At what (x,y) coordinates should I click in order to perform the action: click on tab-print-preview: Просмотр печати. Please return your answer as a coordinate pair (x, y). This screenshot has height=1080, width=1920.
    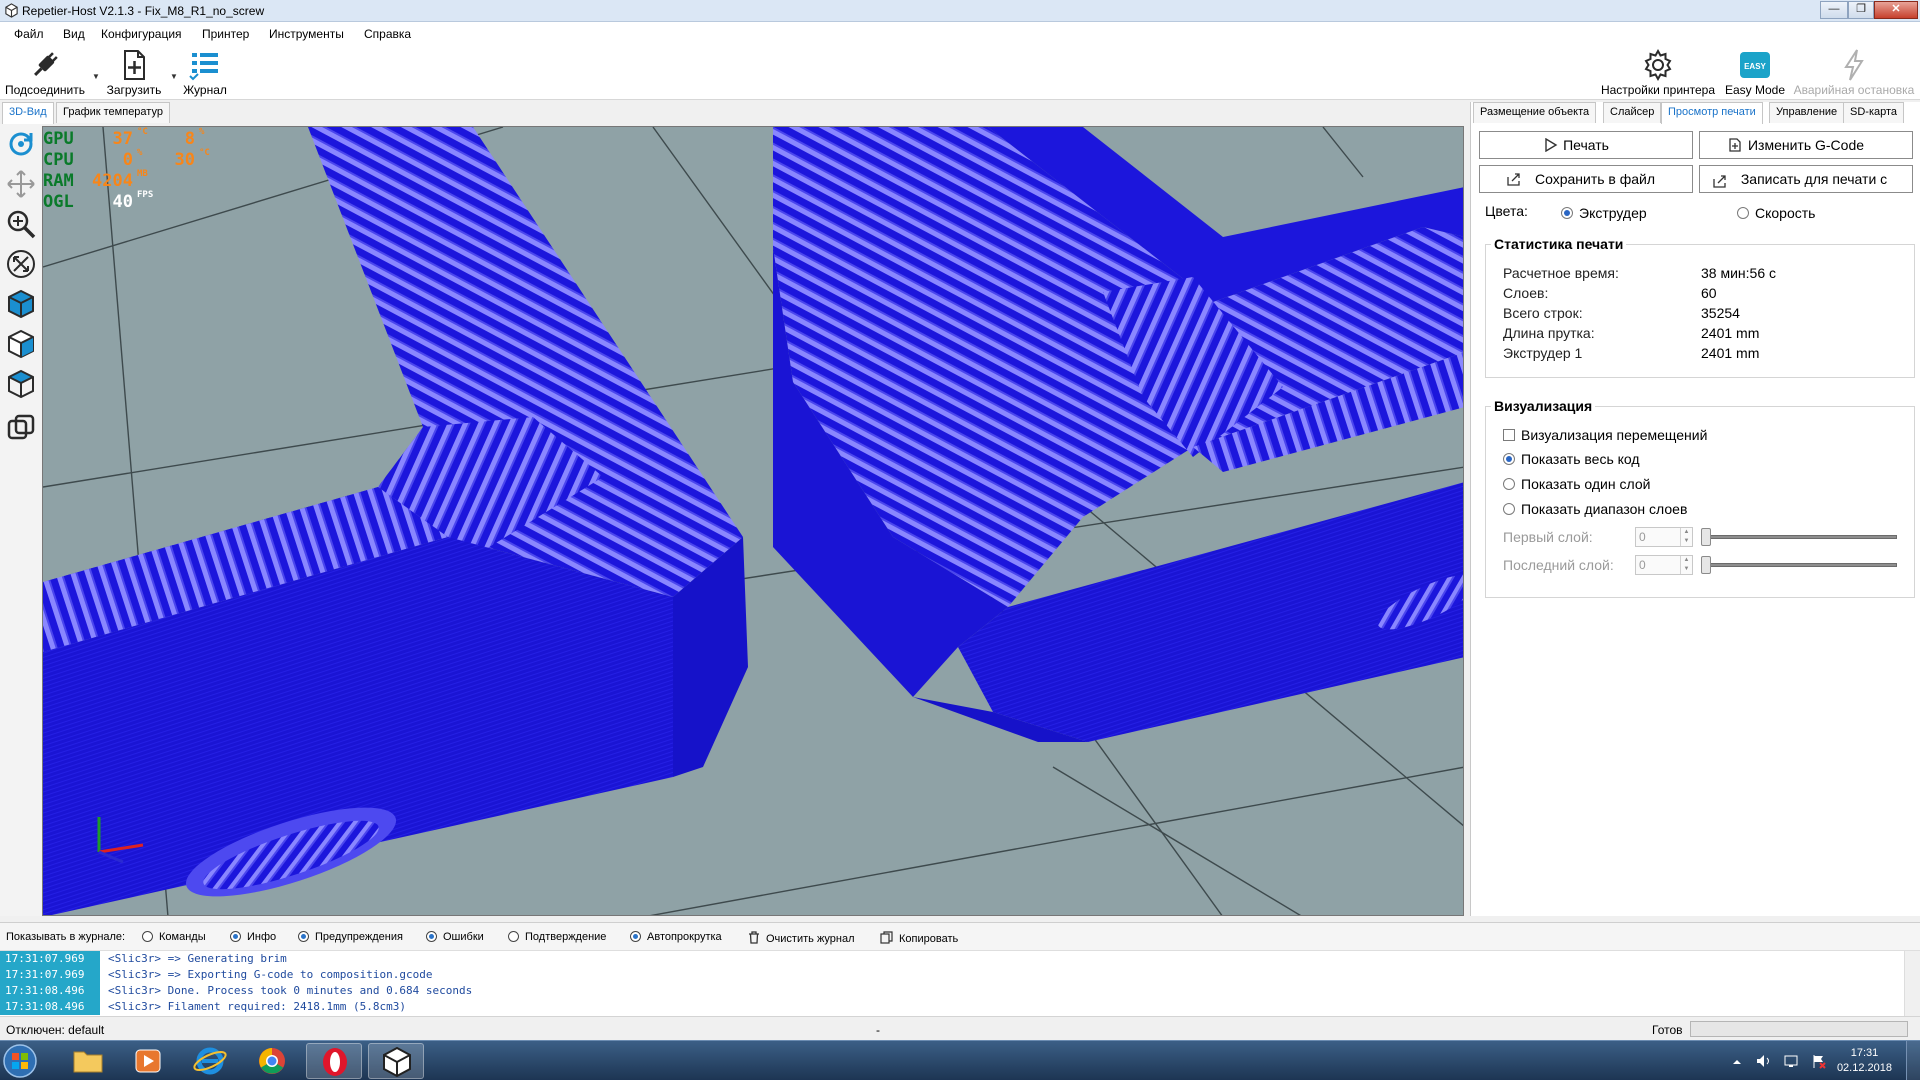
    Looking at the image, I should click on (1712, 113).